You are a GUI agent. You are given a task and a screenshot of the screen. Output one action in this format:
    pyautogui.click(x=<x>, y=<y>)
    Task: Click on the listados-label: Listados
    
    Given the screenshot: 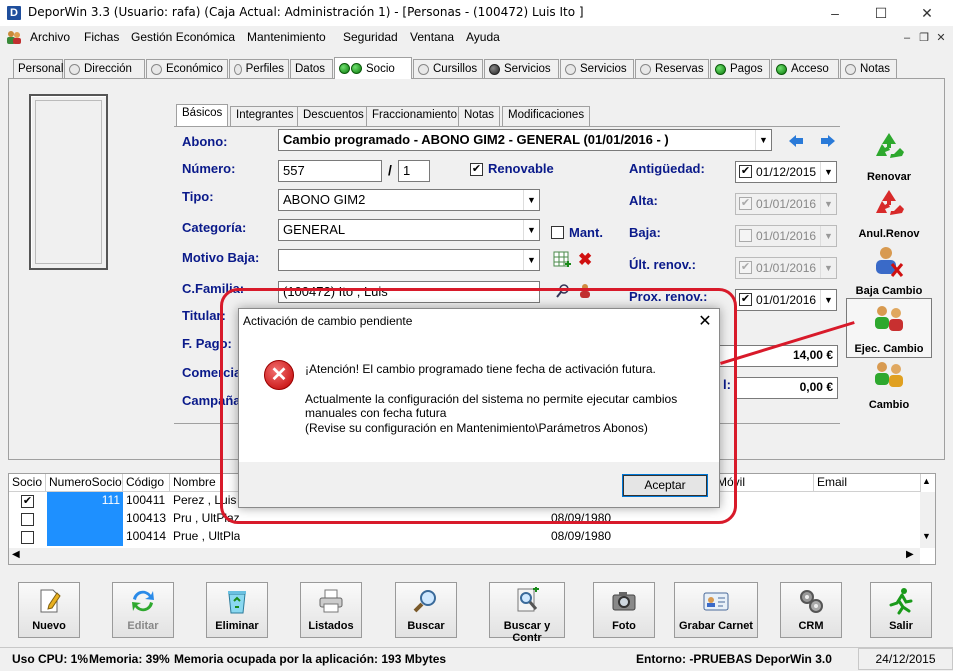 What is the action you would take?
    pyautogui.click(x=331, y=626)
    